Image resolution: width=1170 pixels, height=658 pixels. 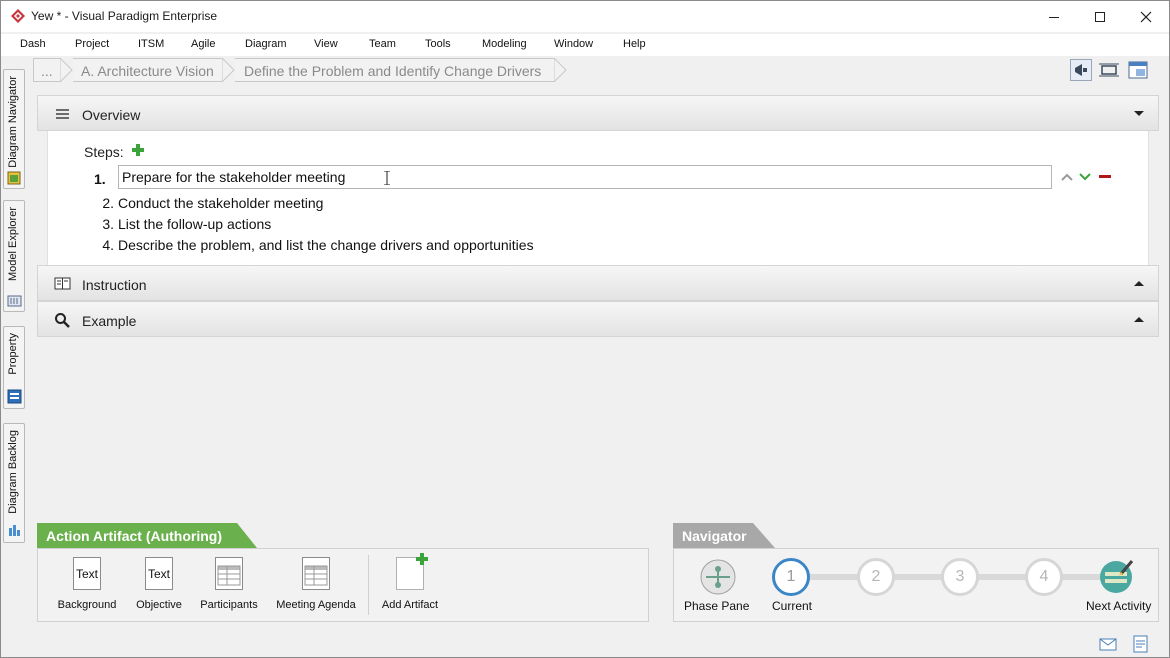 What do you see at coordinates (791, 577) in the screenshot?
I see `step-1-current: 1` at bounding box center [791, 577].